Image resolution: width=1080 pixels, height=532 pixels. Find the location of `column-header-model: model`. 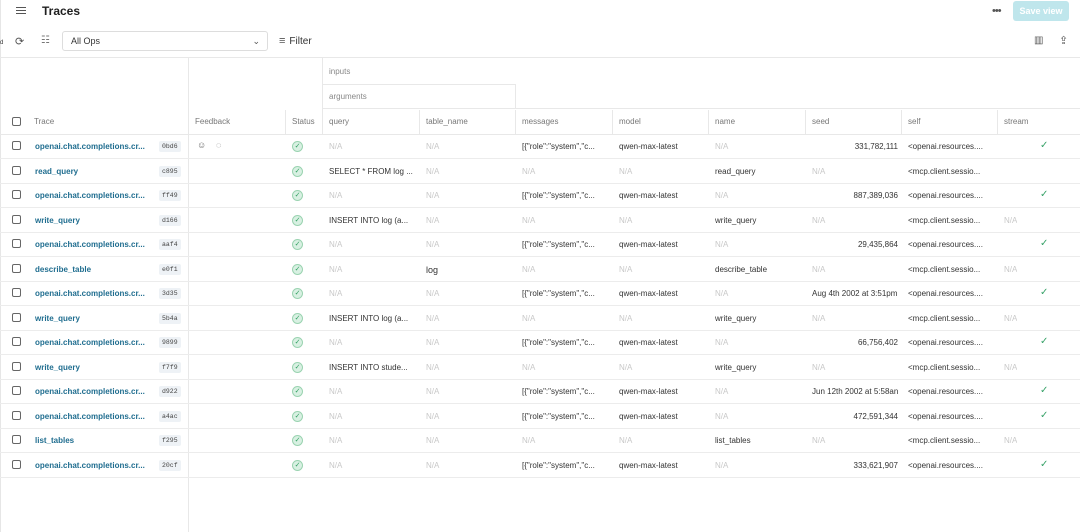

column-header-model: model is located at coordinates (630, 121).